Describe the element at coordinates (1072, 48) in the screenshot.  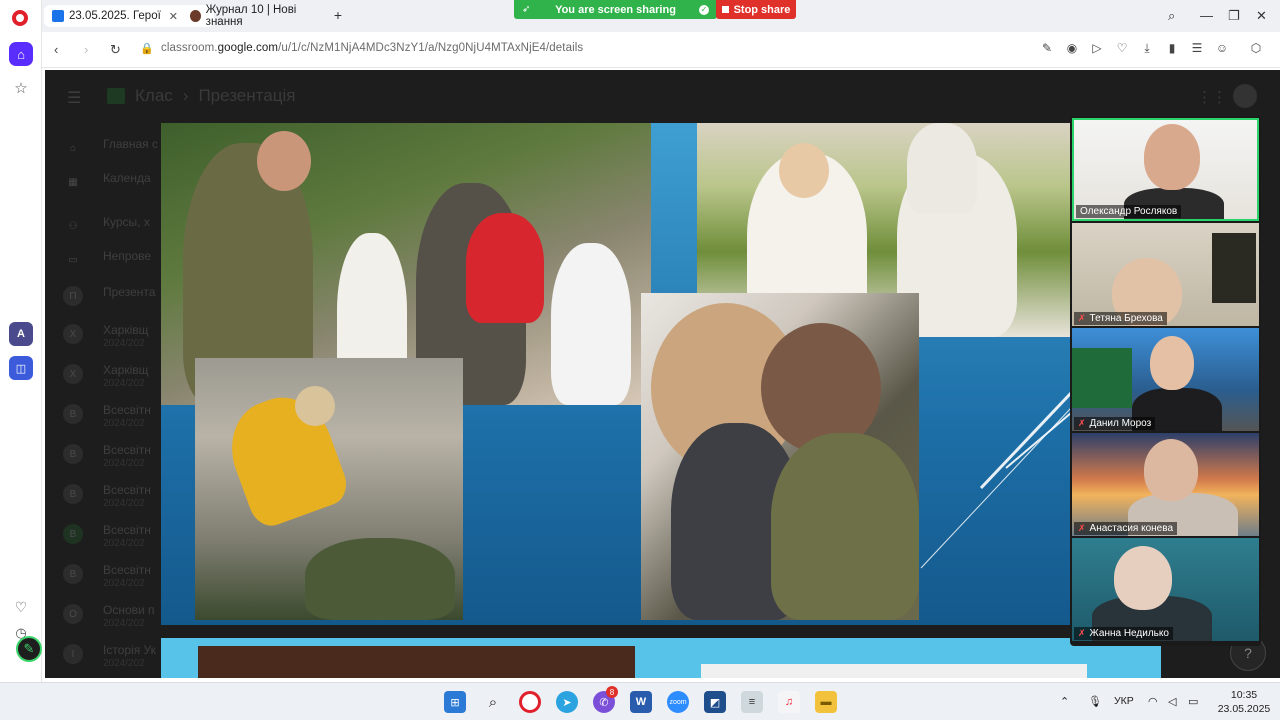
I see `camera-icon: ◉` at that location.